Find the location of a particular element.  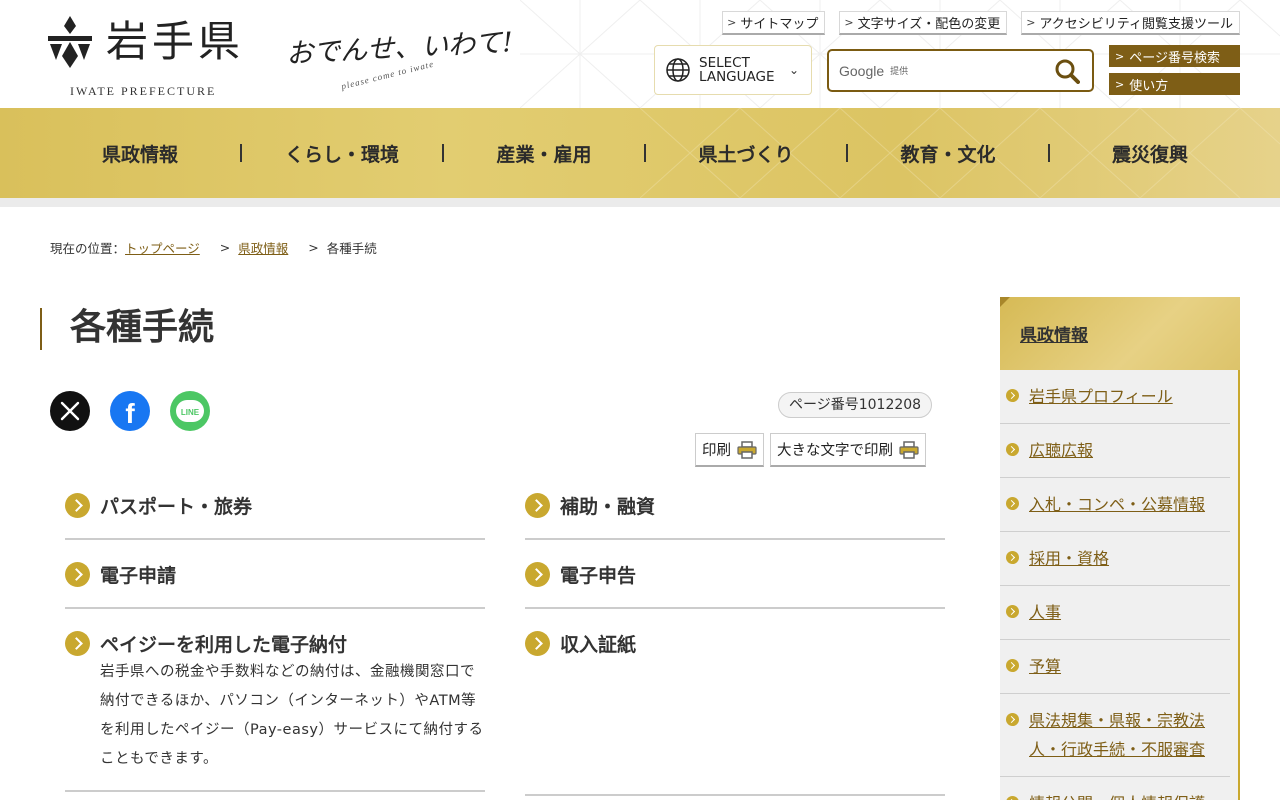

sidebar-link-recruit: 採用・資格 is located at coordinates (1069, 558).